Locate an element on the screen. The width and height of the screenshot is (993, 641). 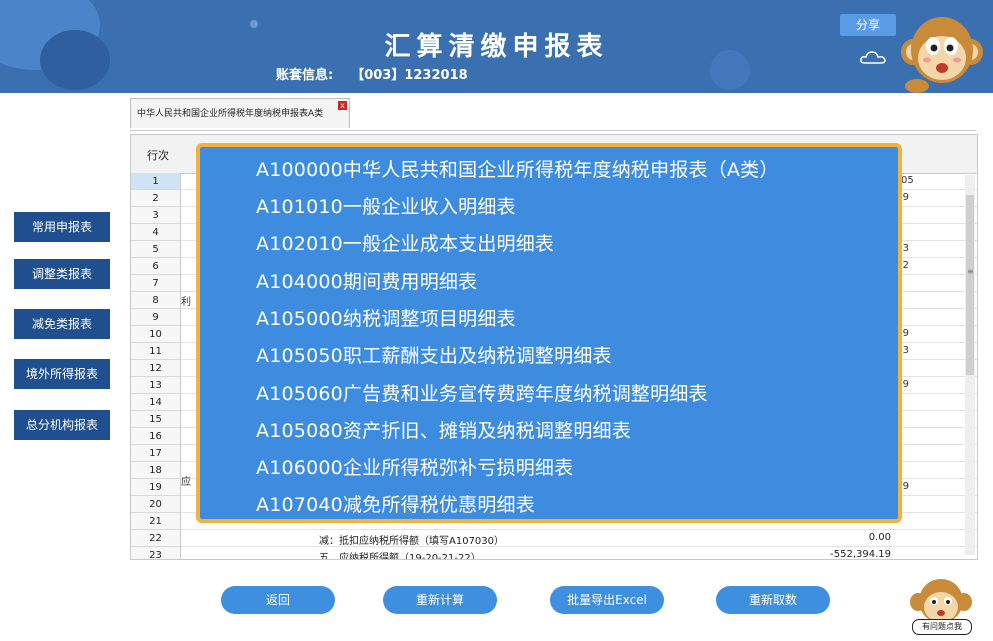
row-22-amount: 0.00 is located at coordinates (836, 537).